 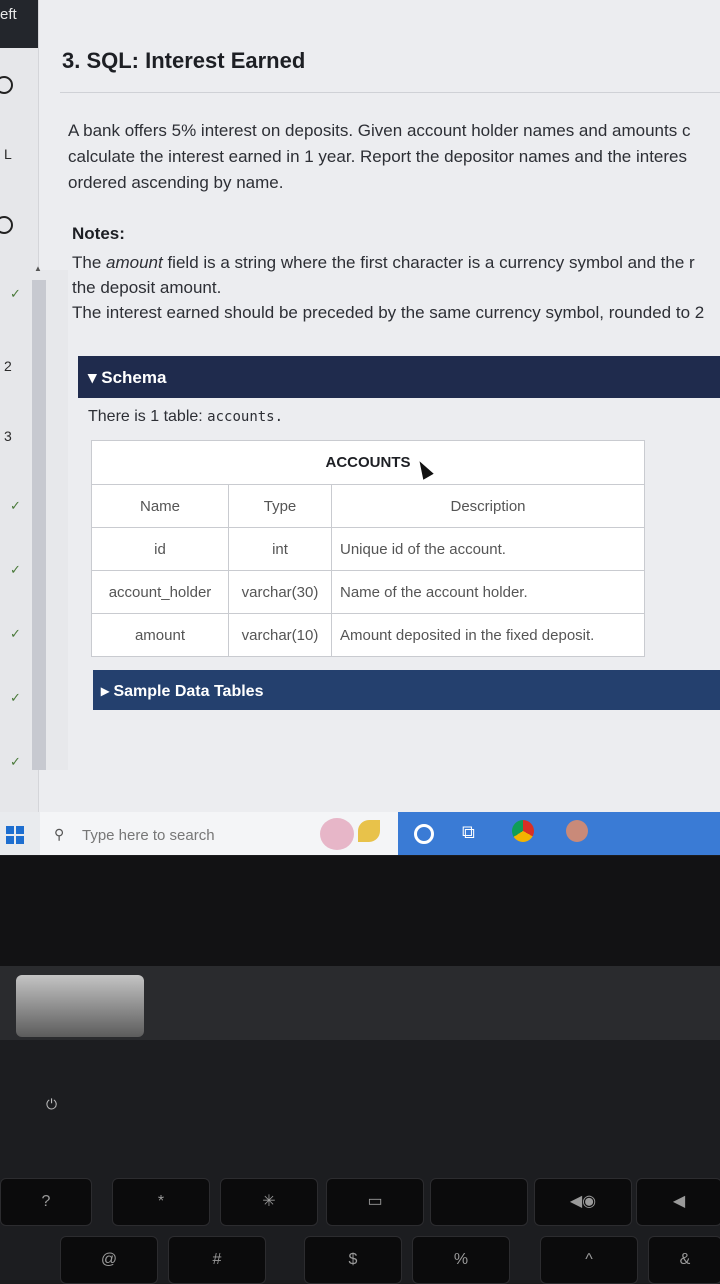 I want to click on schema-intro: There is 1 table: accounts., so click(x=185, y=417).